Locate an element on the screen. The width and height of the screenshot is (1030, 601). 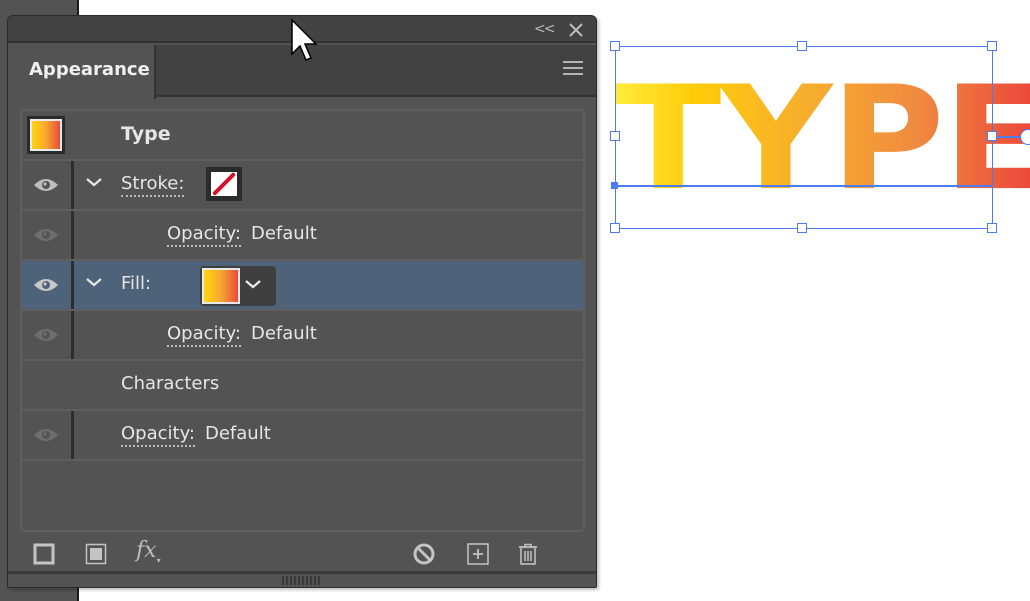
handle-middle-left is located at coordinates (615, 136).